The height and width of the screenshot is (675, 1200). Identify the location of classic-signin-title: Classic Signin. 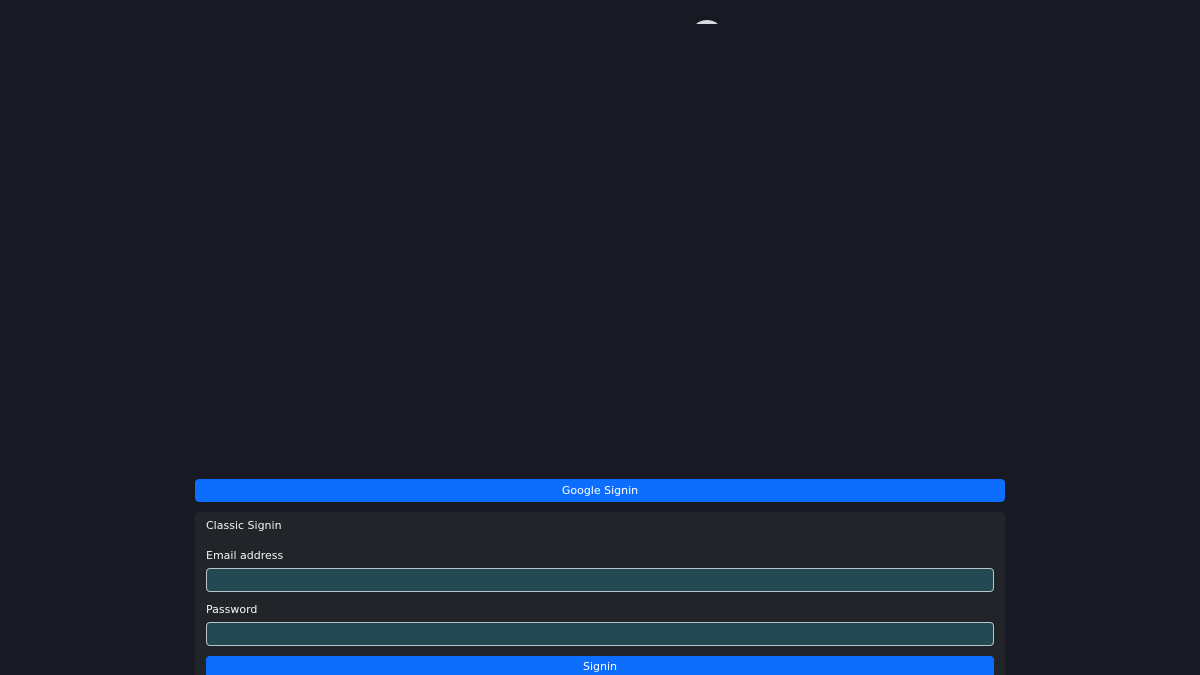
(244, 525).